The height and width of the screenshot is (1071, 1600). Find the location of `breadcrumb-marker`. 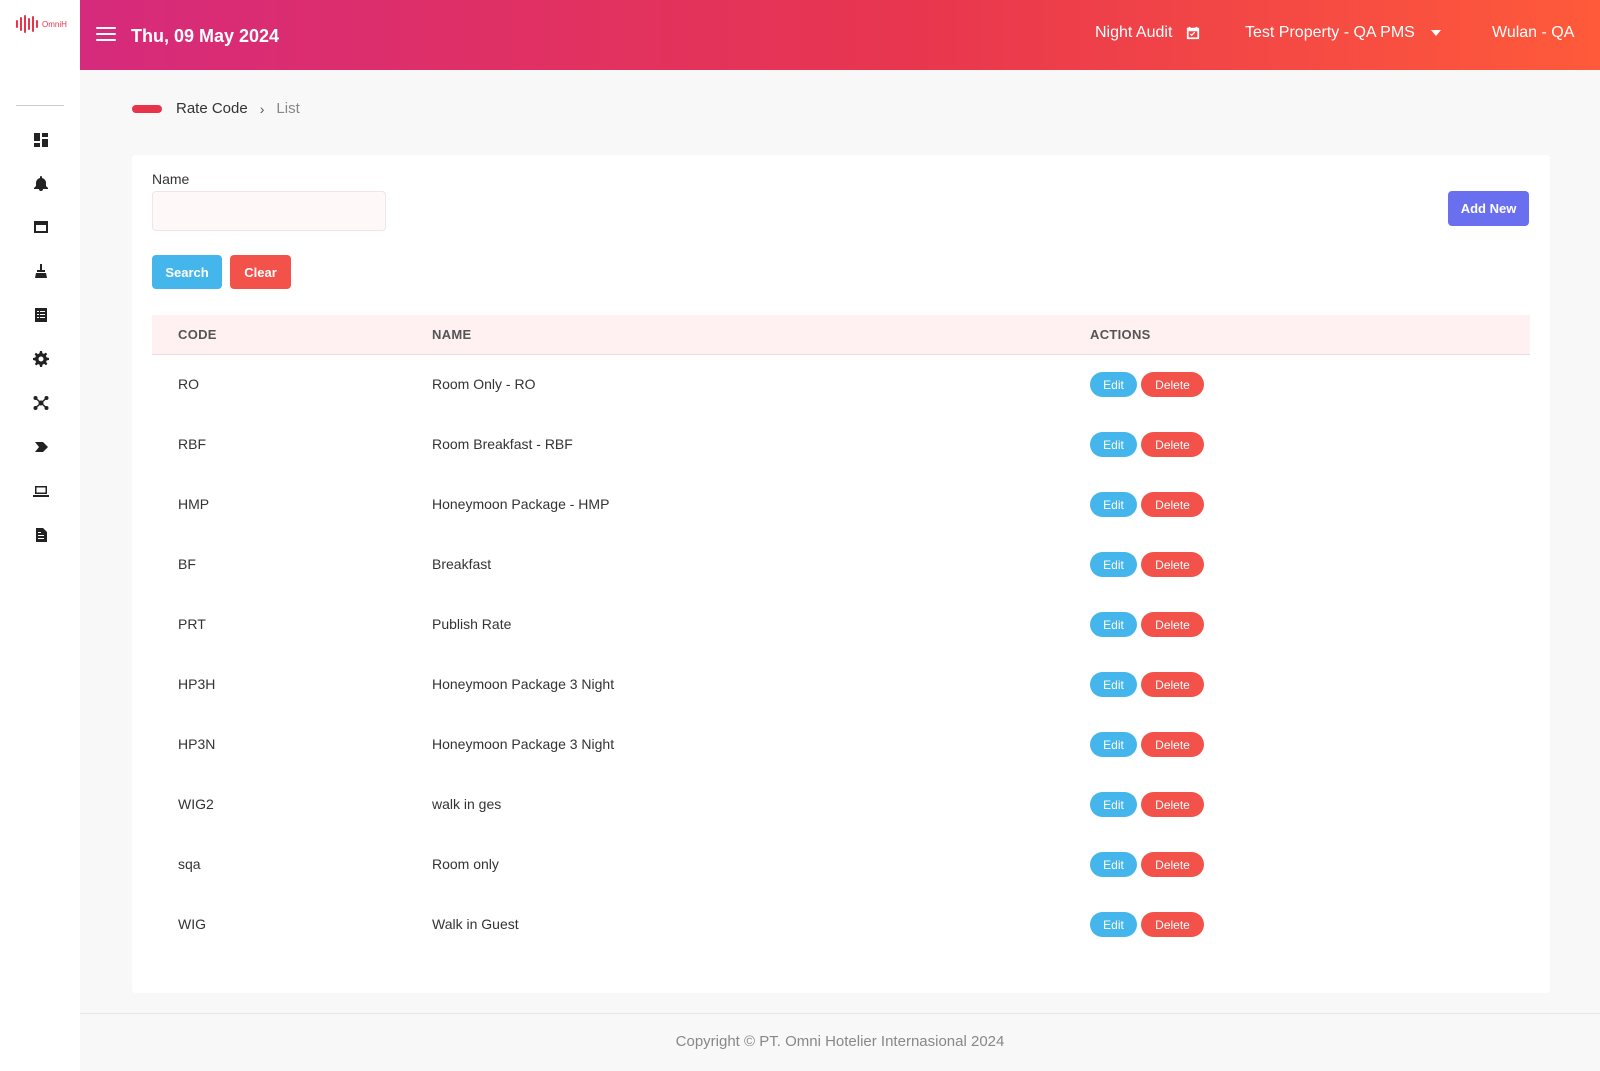

breadcrumb-marker is located at coordinates (147, 108).